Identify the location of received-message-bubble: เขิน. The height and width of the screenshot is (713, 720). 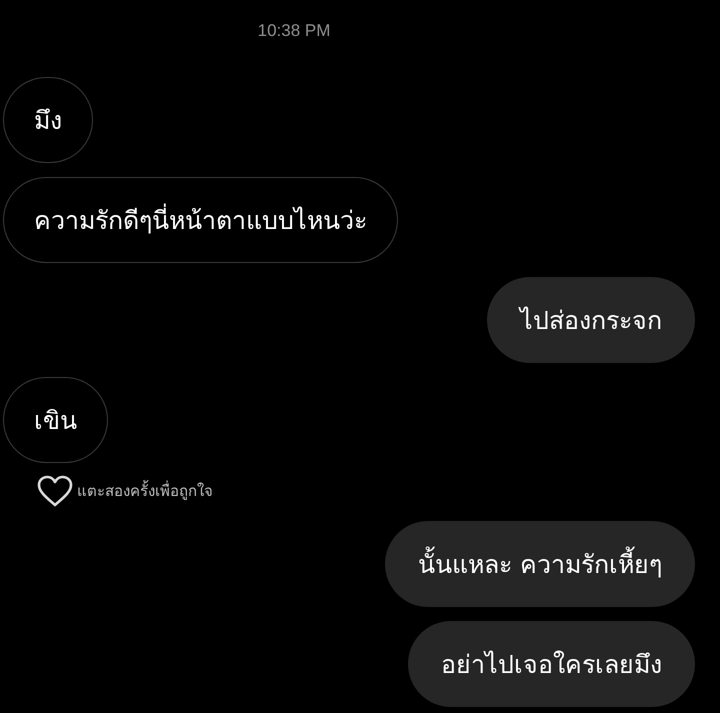
(55, 420).